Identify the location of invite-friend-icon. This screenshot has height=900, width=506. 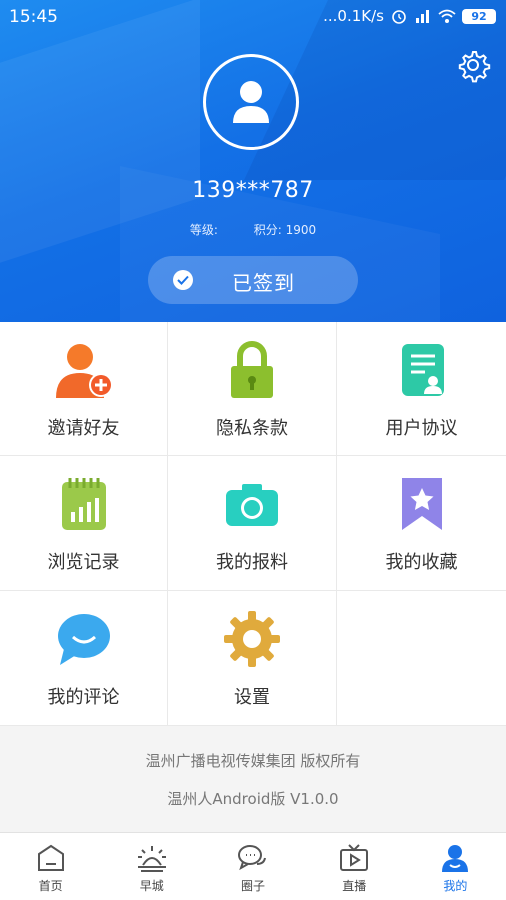
(84, 371).